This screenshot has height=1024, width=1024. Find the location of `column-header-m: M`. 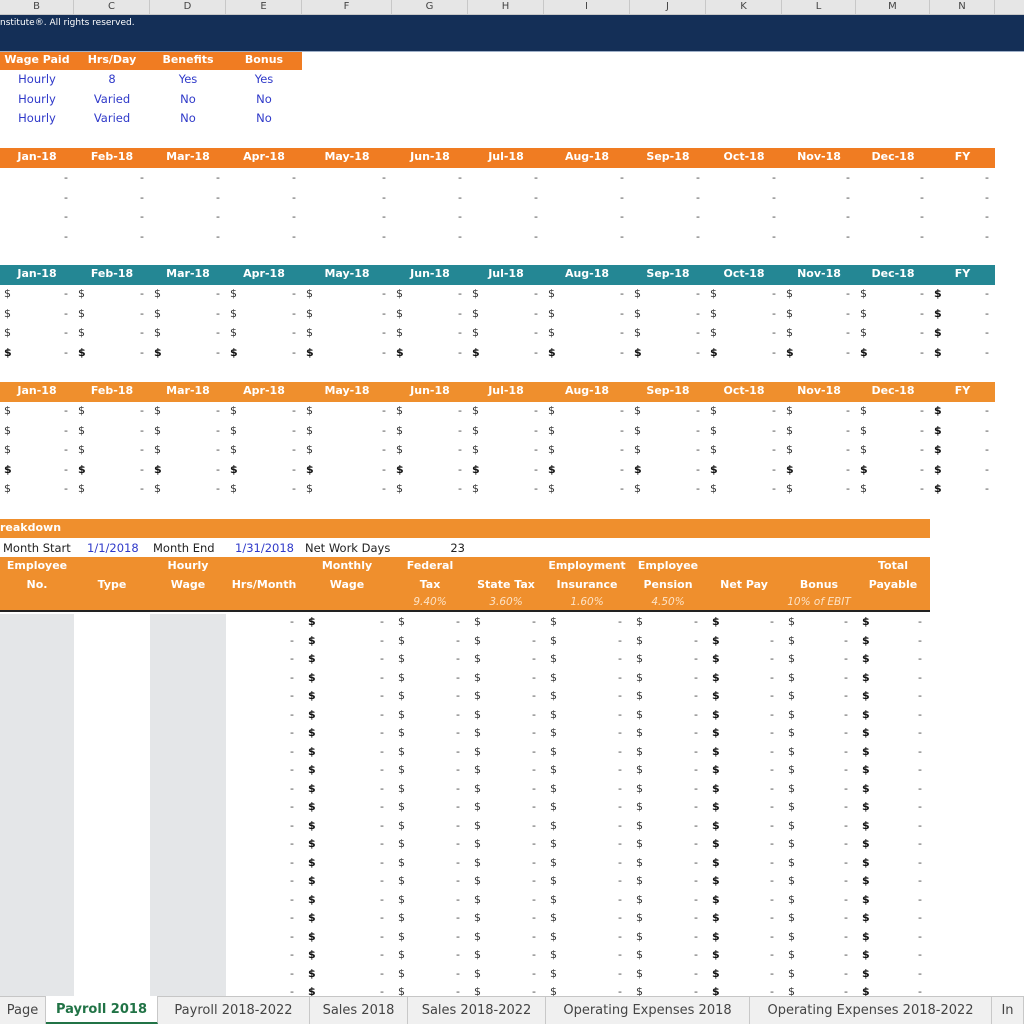

column-header-m: M is located at coordinates (893, 7).